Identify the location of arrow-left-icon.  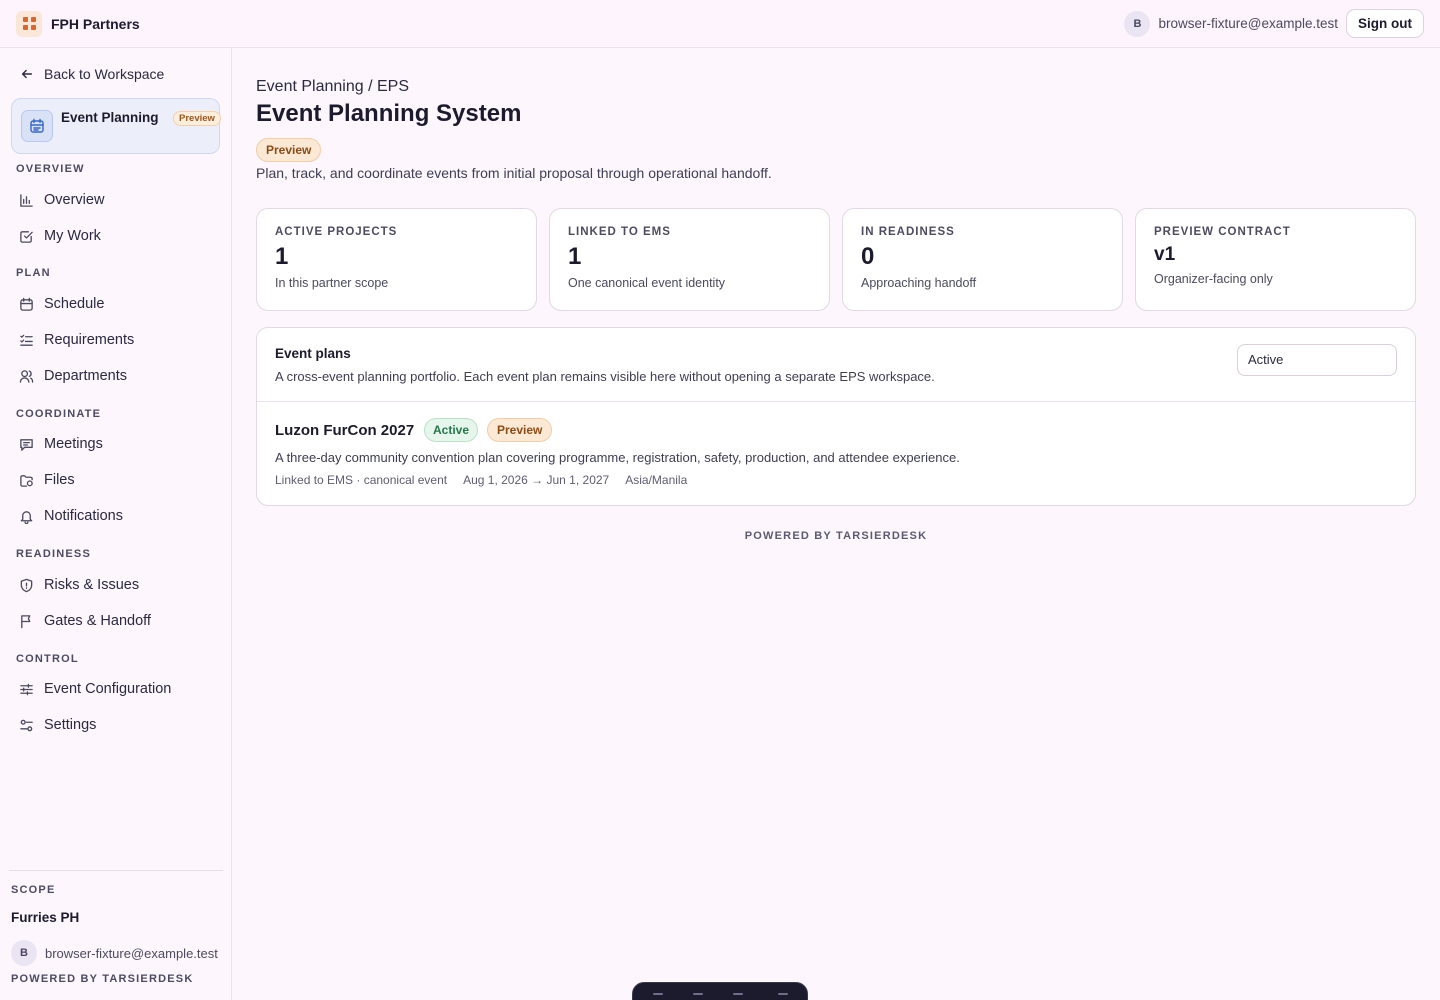
(27, 74).